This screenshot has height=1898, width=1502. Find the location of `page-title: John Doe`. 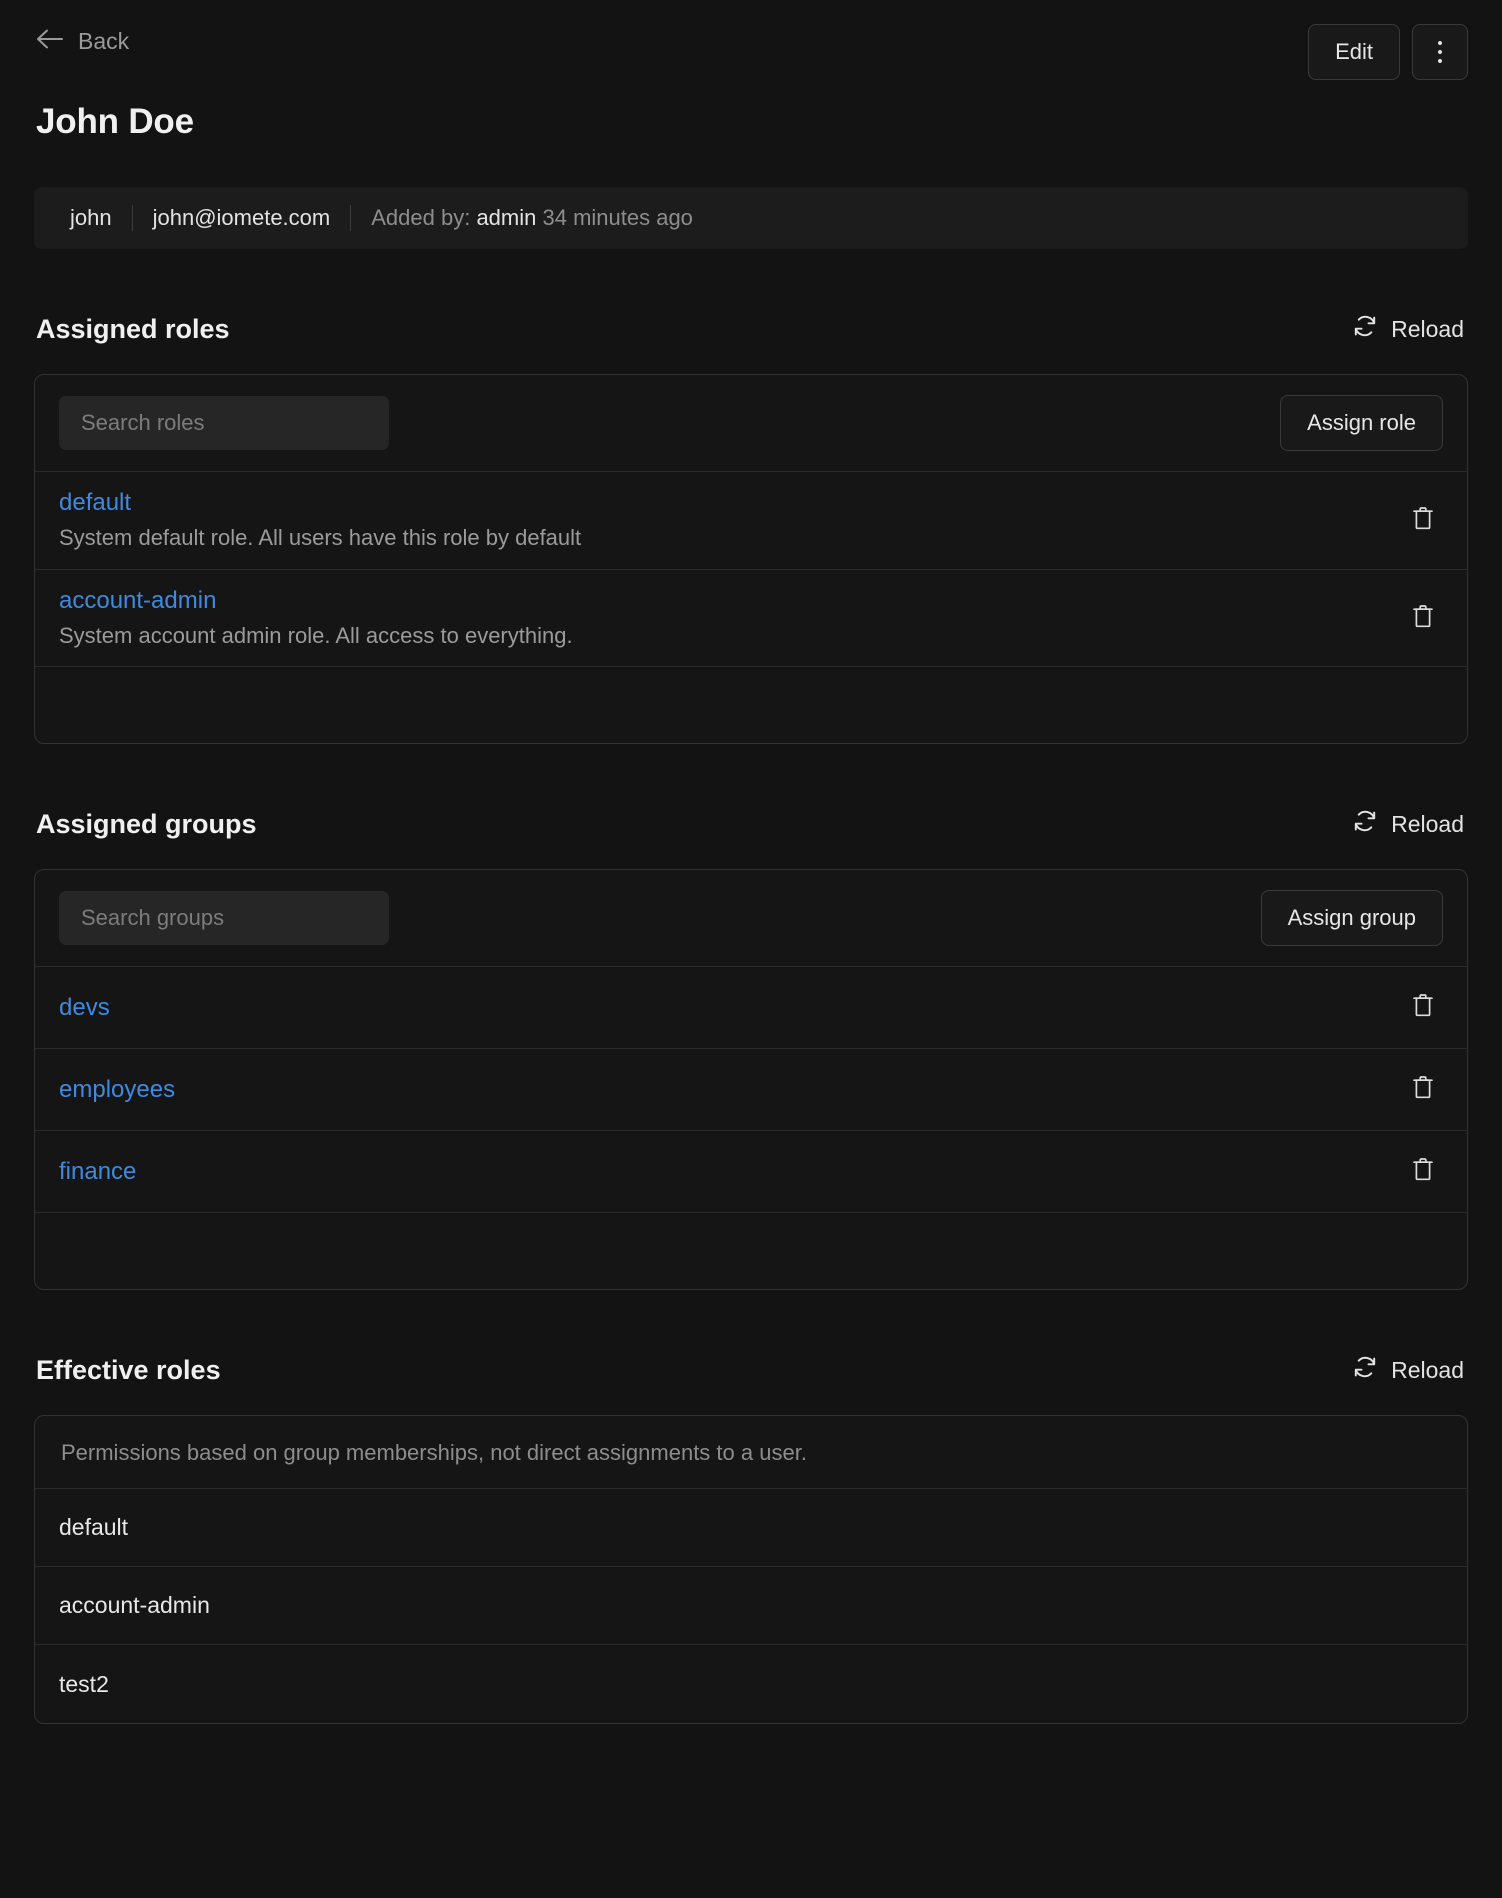

page-title: John Doe is located at coordinates (115, 121).